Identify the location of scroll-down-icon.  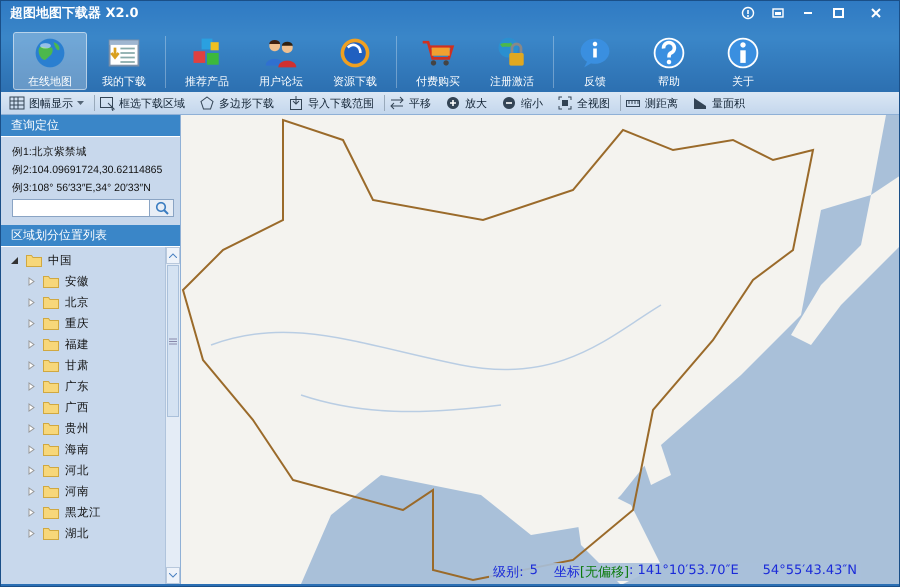
(173, 575).